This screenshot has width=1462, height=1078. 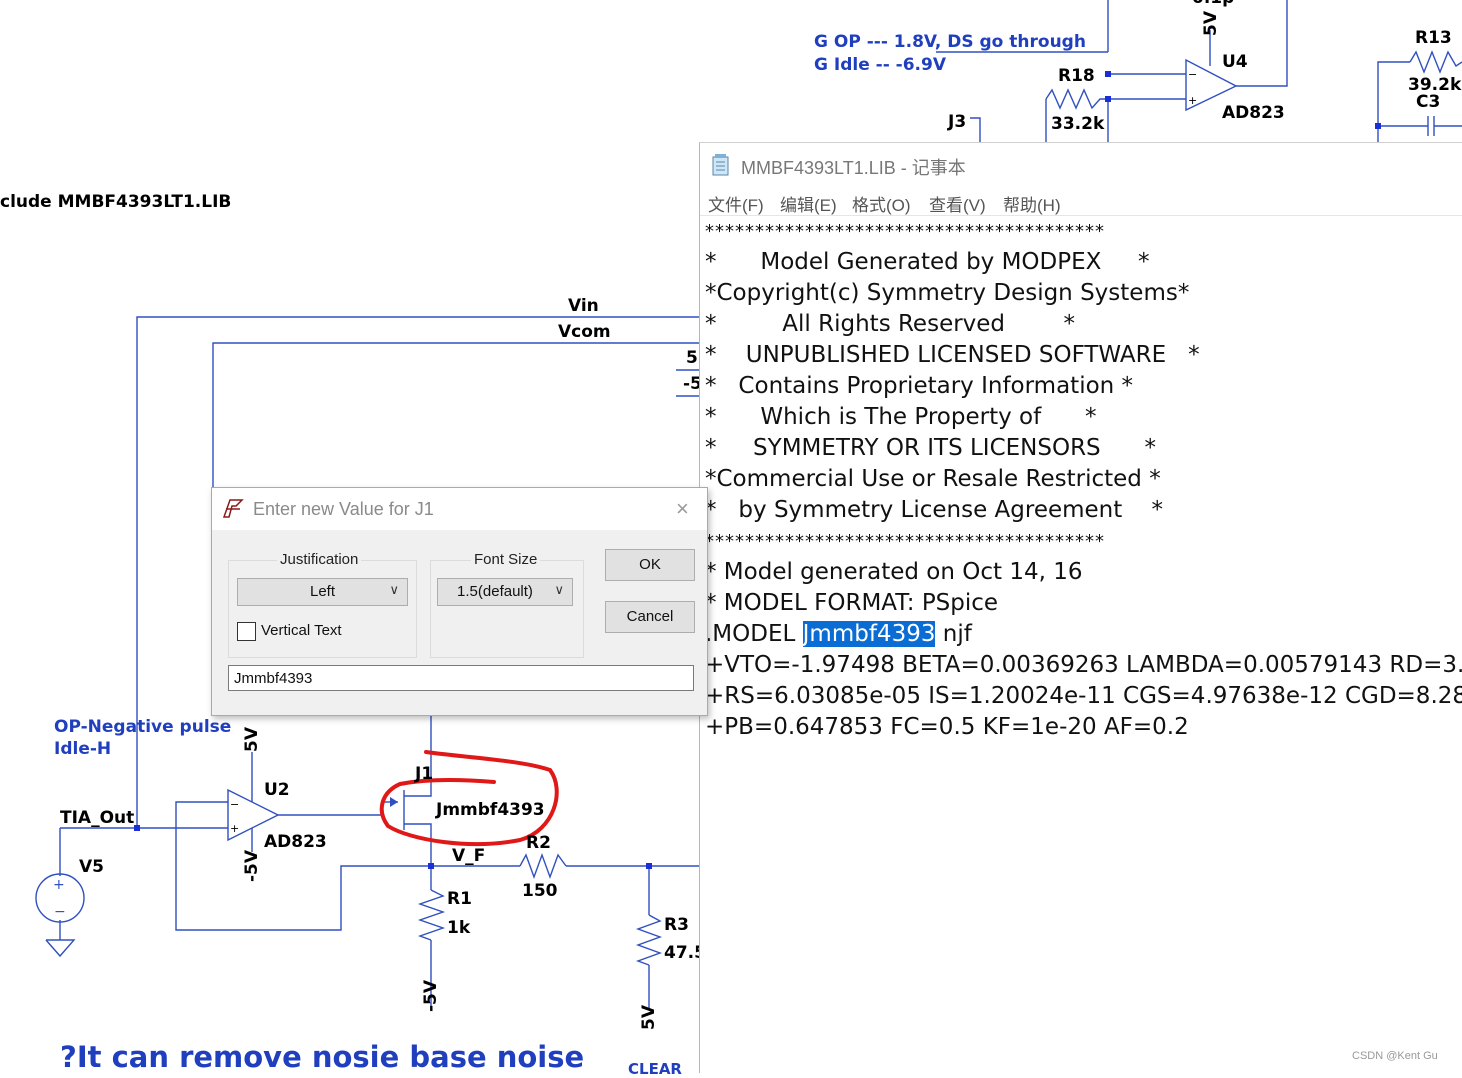 What do you see at coordinates (931, 448) in the screenshot?
I see `text-line: * SYMMETRY OR ITS LICENSORS *` at bounding box center [931, 448].